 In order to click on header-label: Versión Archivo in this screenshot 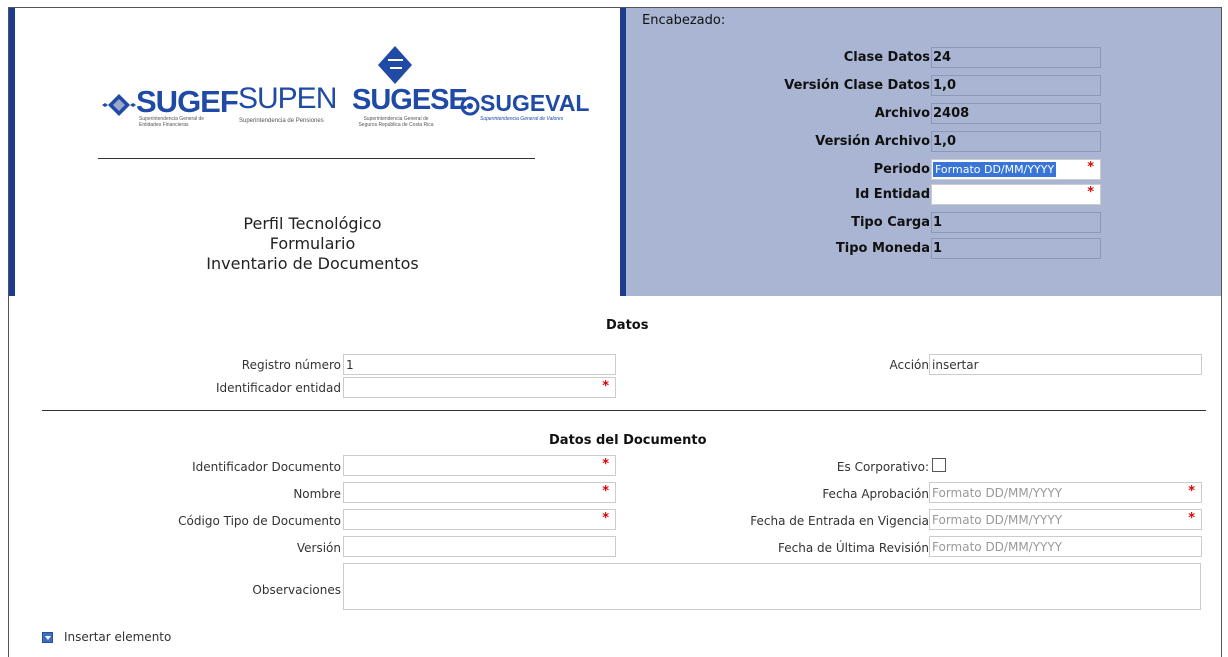, I will do `click(872, 141)`.